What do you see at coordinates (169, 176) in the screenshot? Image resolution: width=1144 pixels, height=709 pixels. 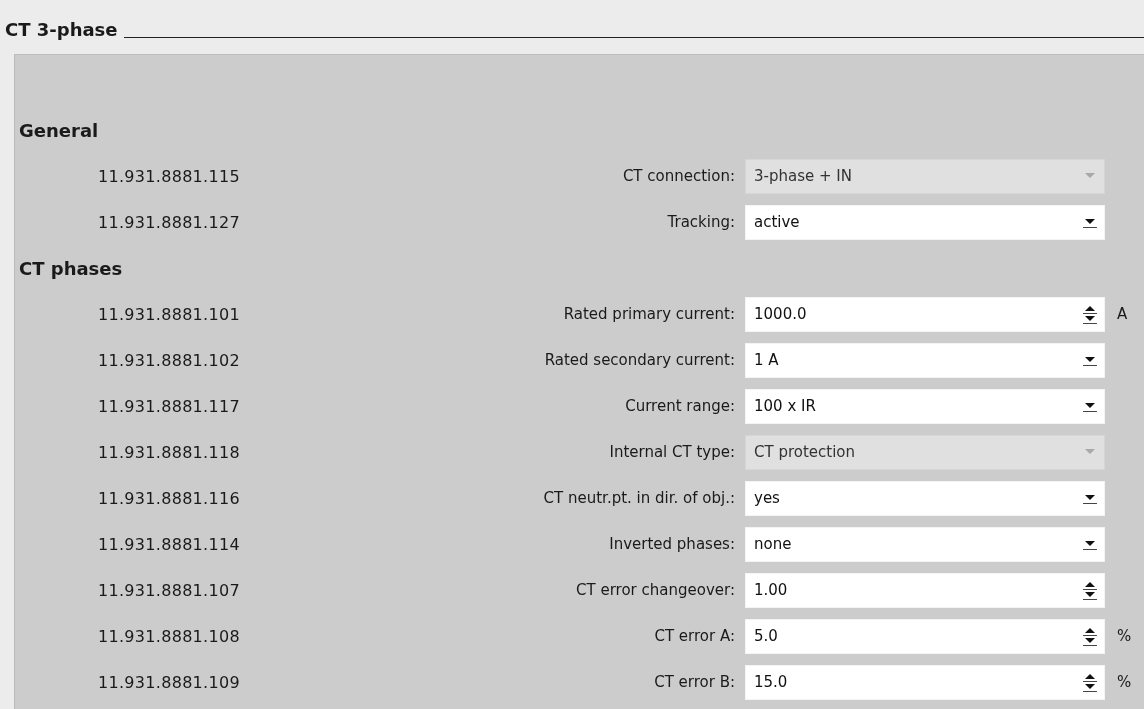 I see `parameter-id: 11.931.8881.115` at bounding box center [169, 176].